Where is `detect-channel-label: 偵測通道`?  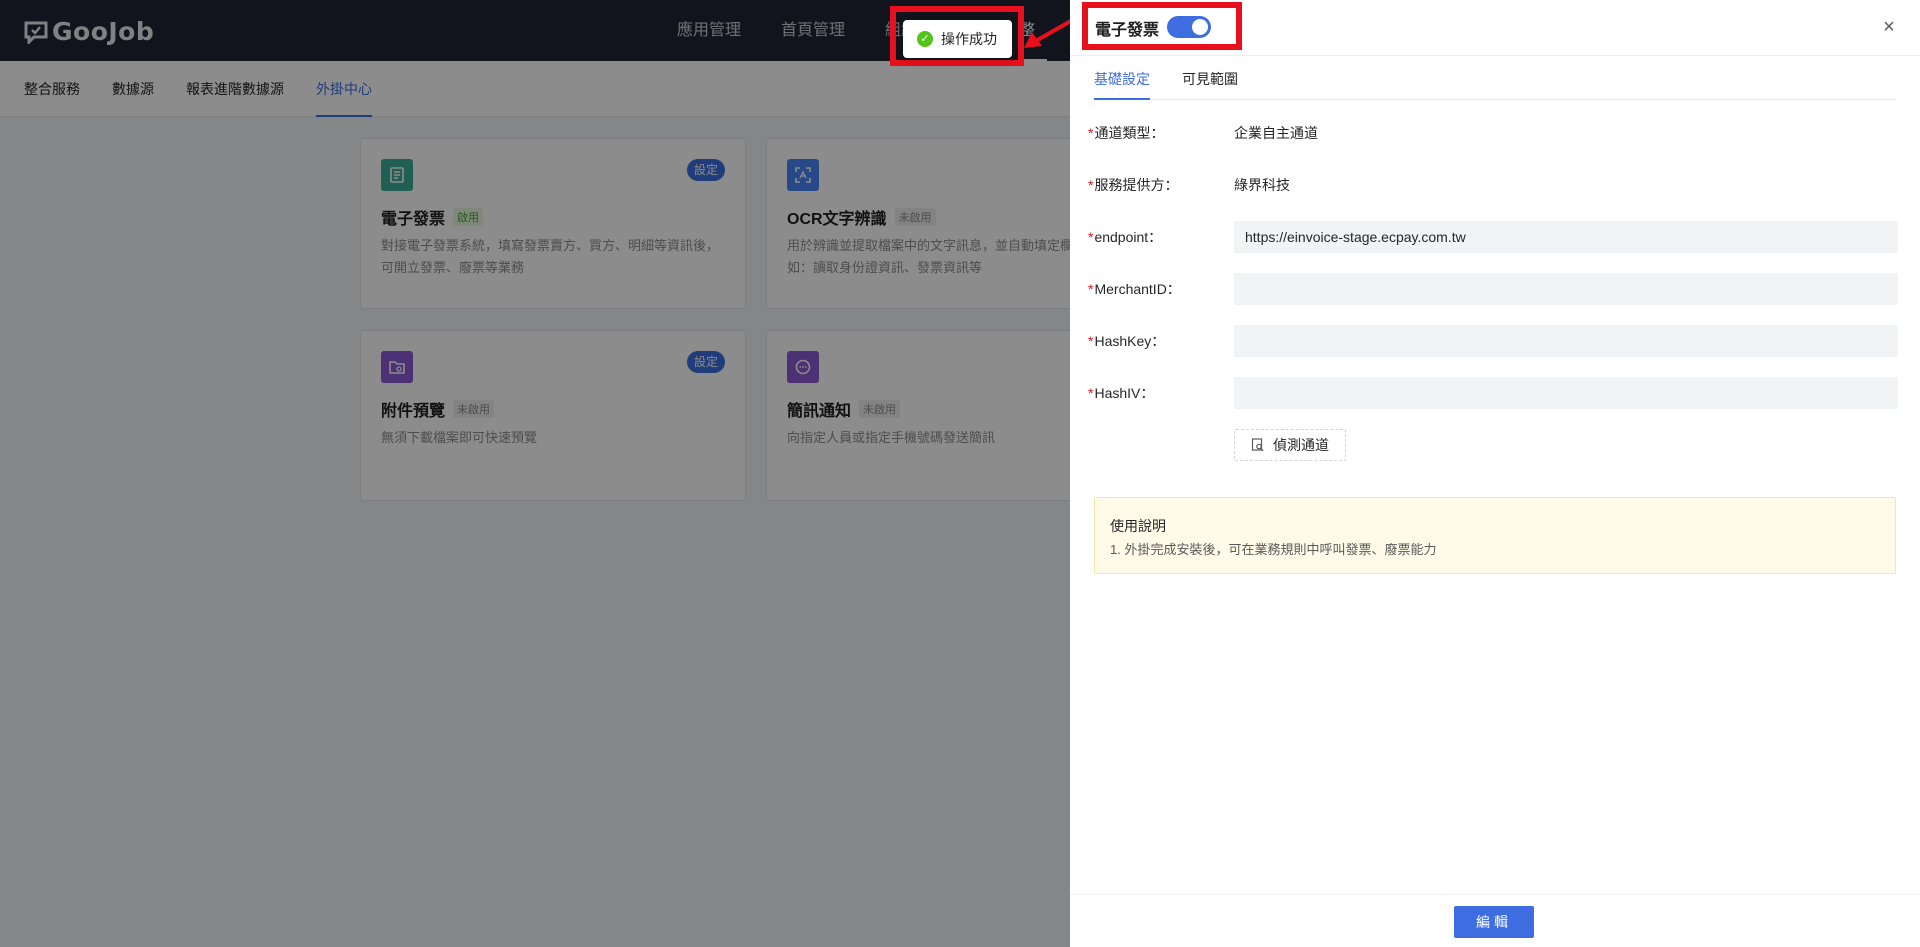
detect-channel-label: 偵測通道 is located at coordinates (1301, 445).